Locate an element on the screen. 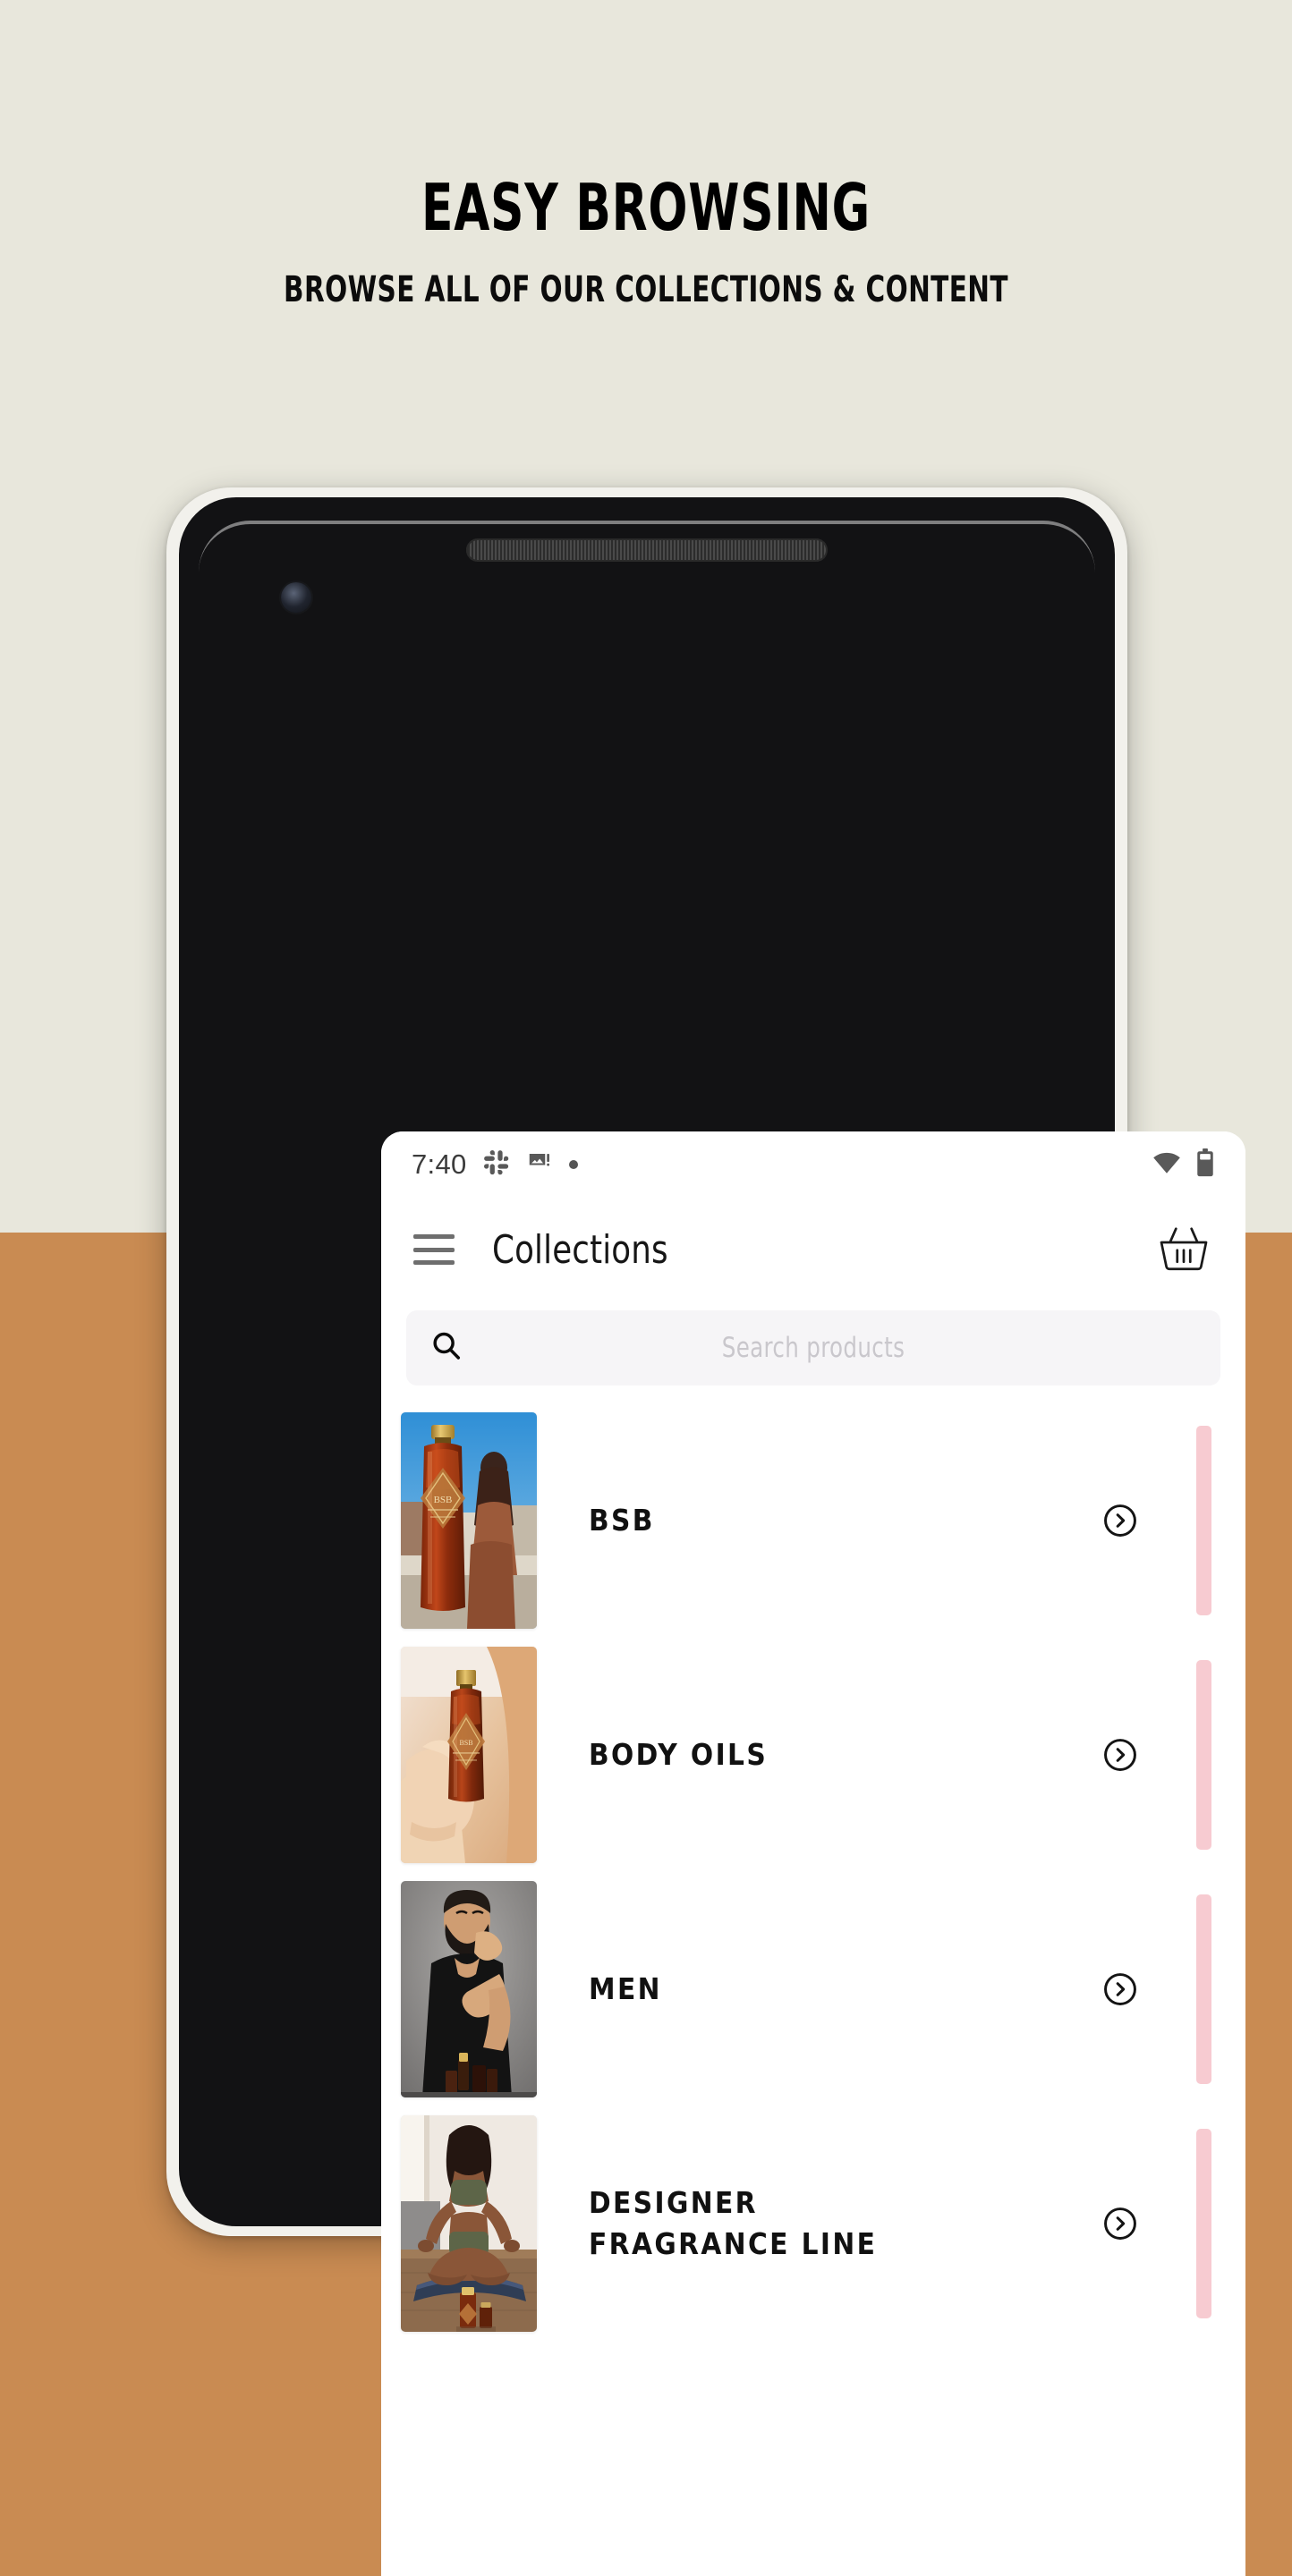 This screenshot has width=1292, height=2576. promo-headline: EASY BROWSING is located at coordinates (646, 207).